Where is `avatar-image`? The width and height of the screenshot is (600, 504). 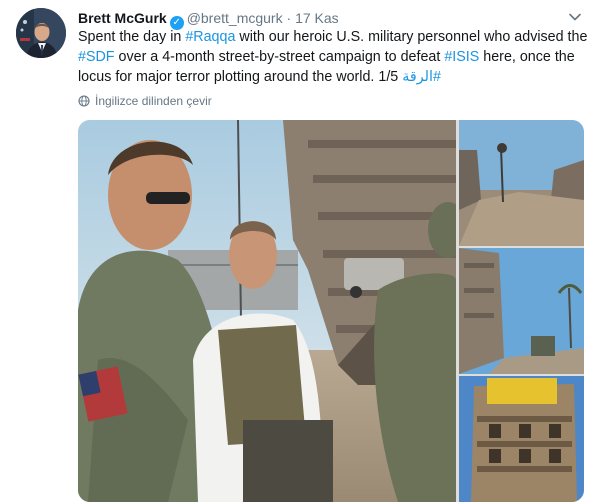
avatar-image is located at coordinates (41, 33).